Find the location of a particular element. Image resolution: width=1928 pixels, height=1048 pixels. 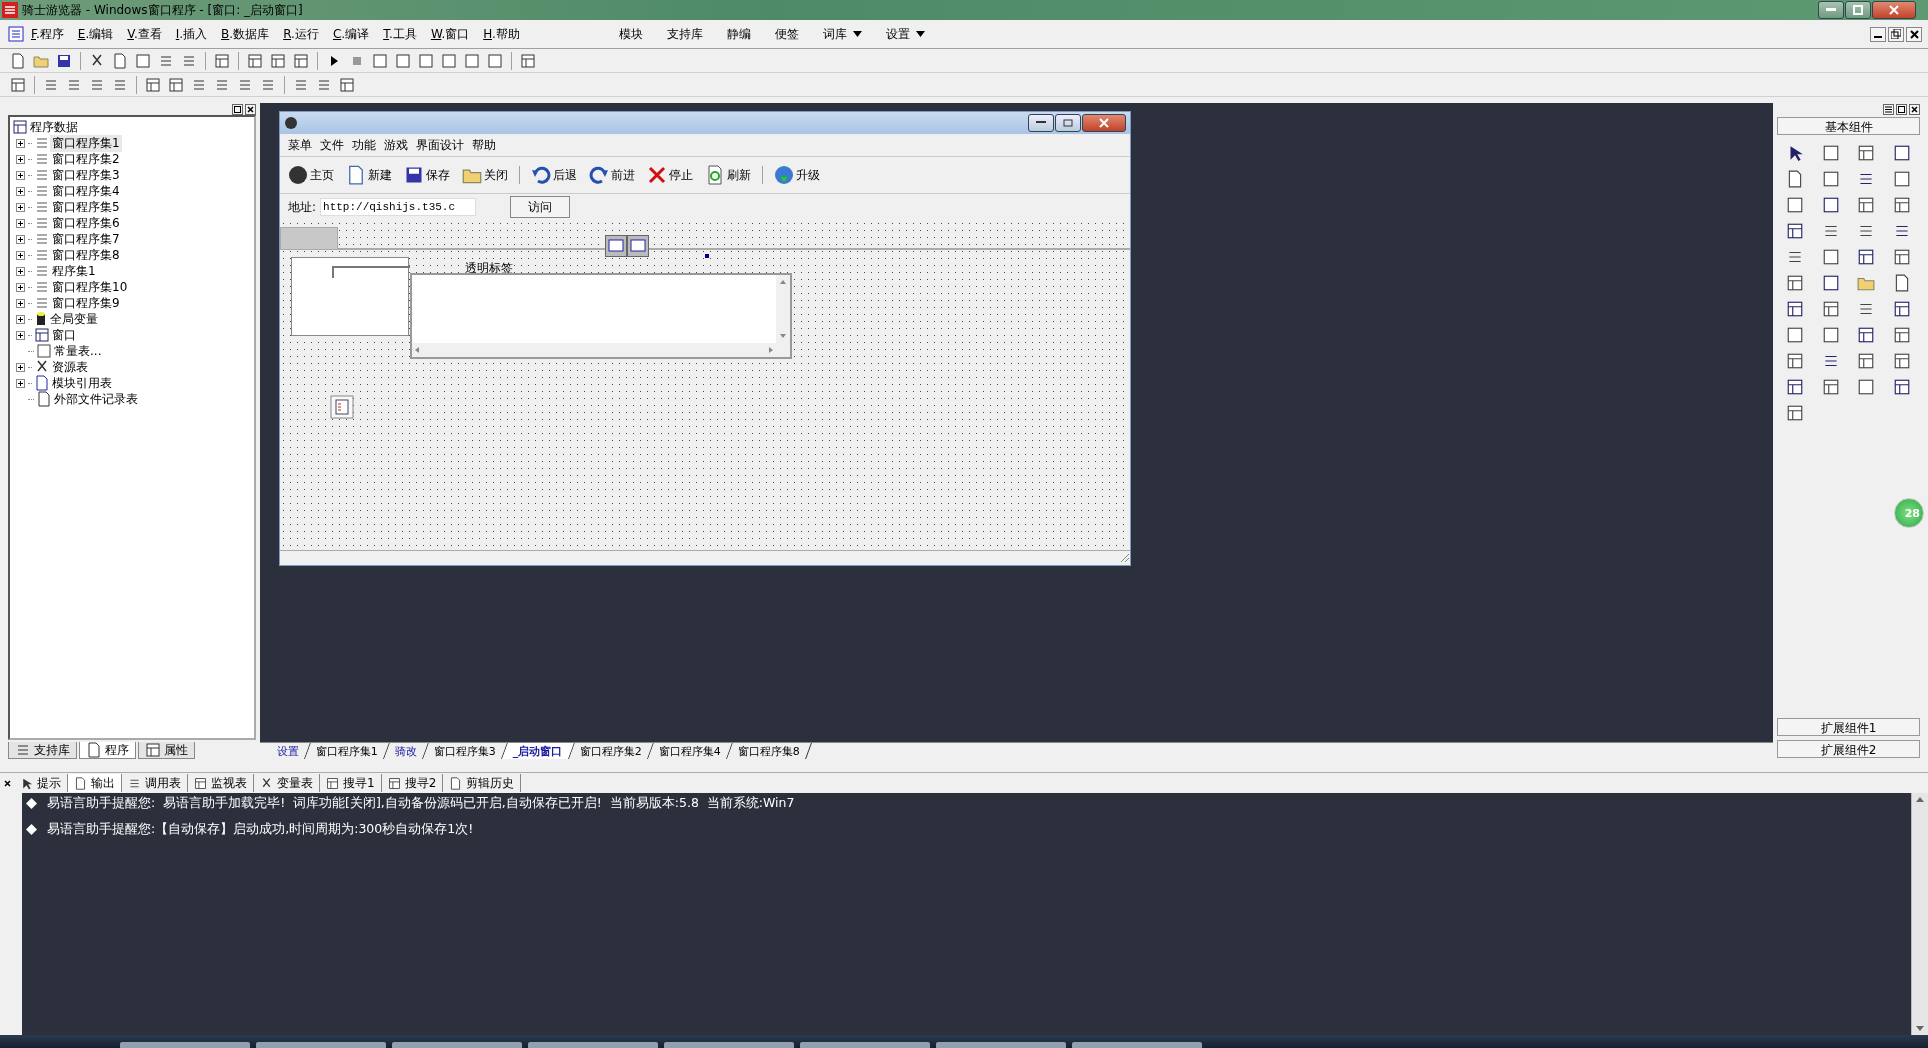

output-tab: 剪辑历史 is located at coordinates (482, 783).